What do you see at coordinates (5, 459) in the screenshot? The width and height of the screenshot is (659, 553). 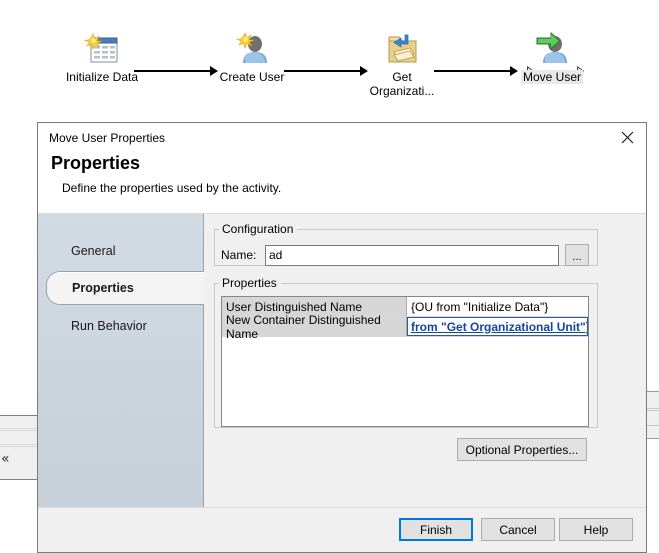 I see `double-chevron-left-icon: «` at bounding box center [5, 459].